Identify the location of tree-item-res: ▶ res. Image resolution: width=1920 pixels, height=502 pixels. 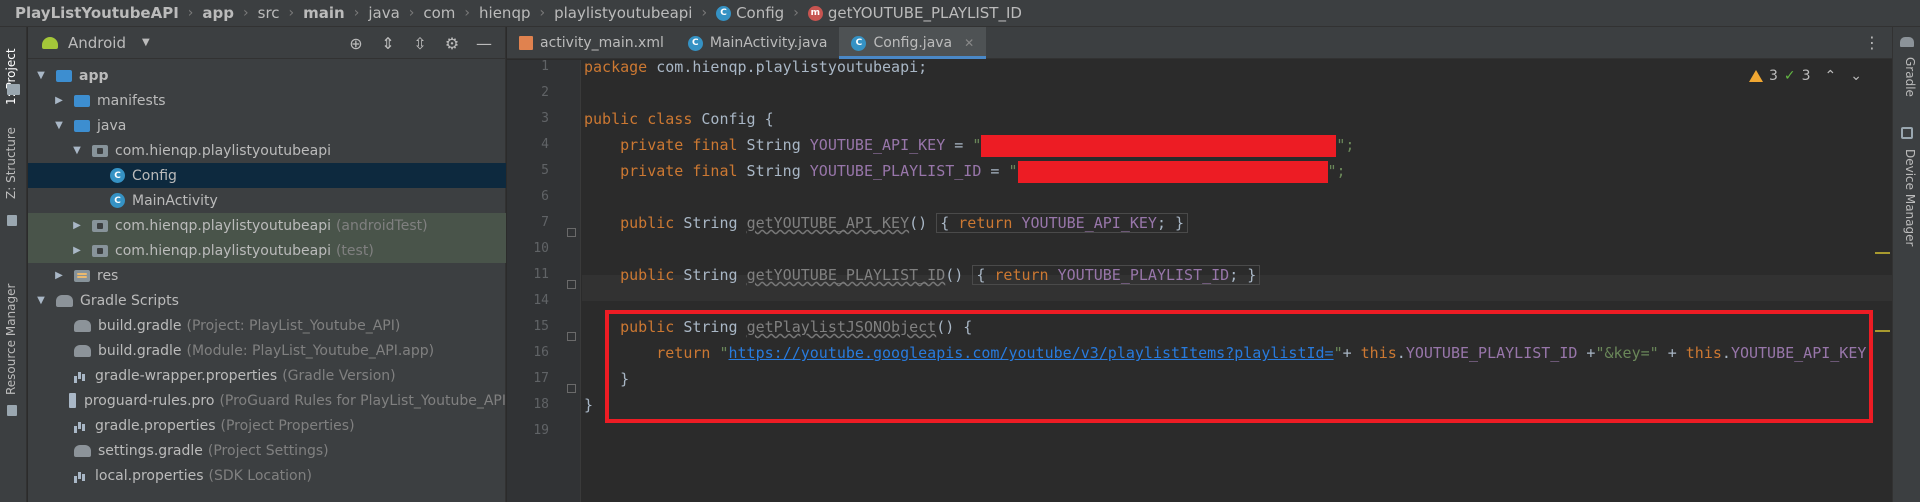
(267, 275).